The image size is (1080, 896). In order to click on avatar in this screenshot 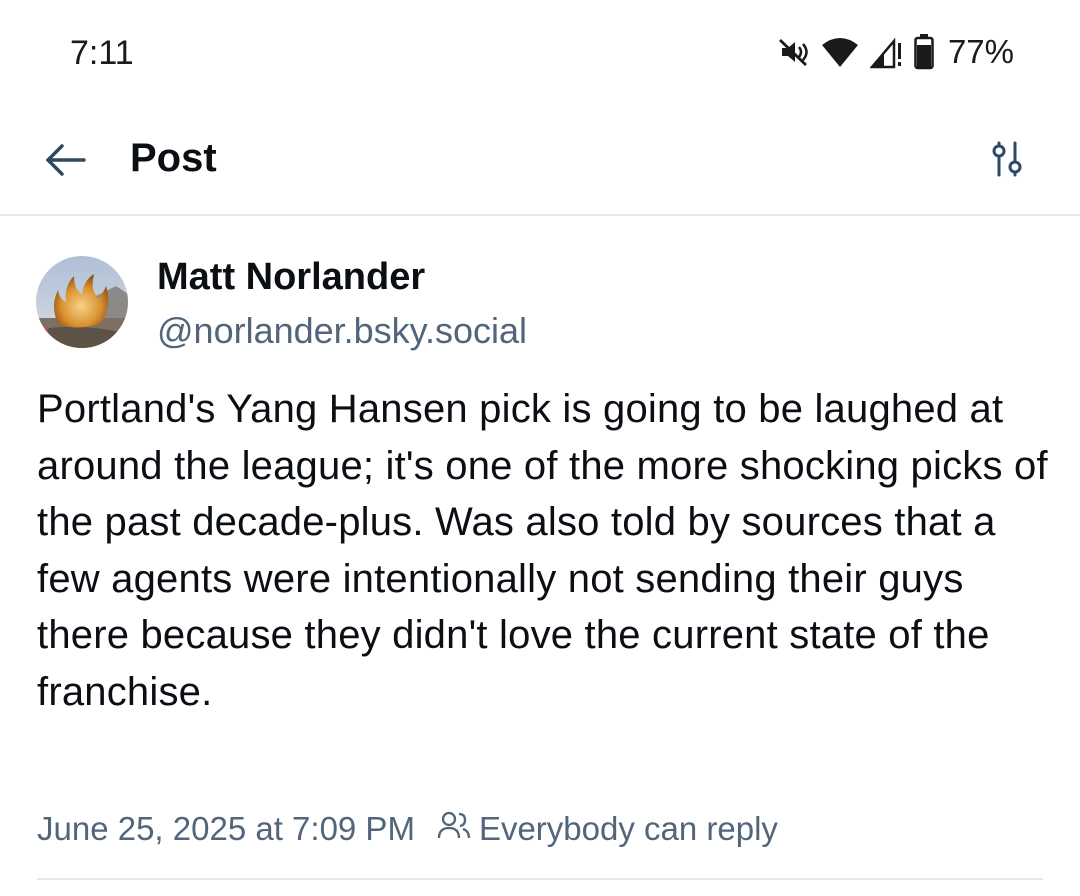, I will do `click(82, 302)`.